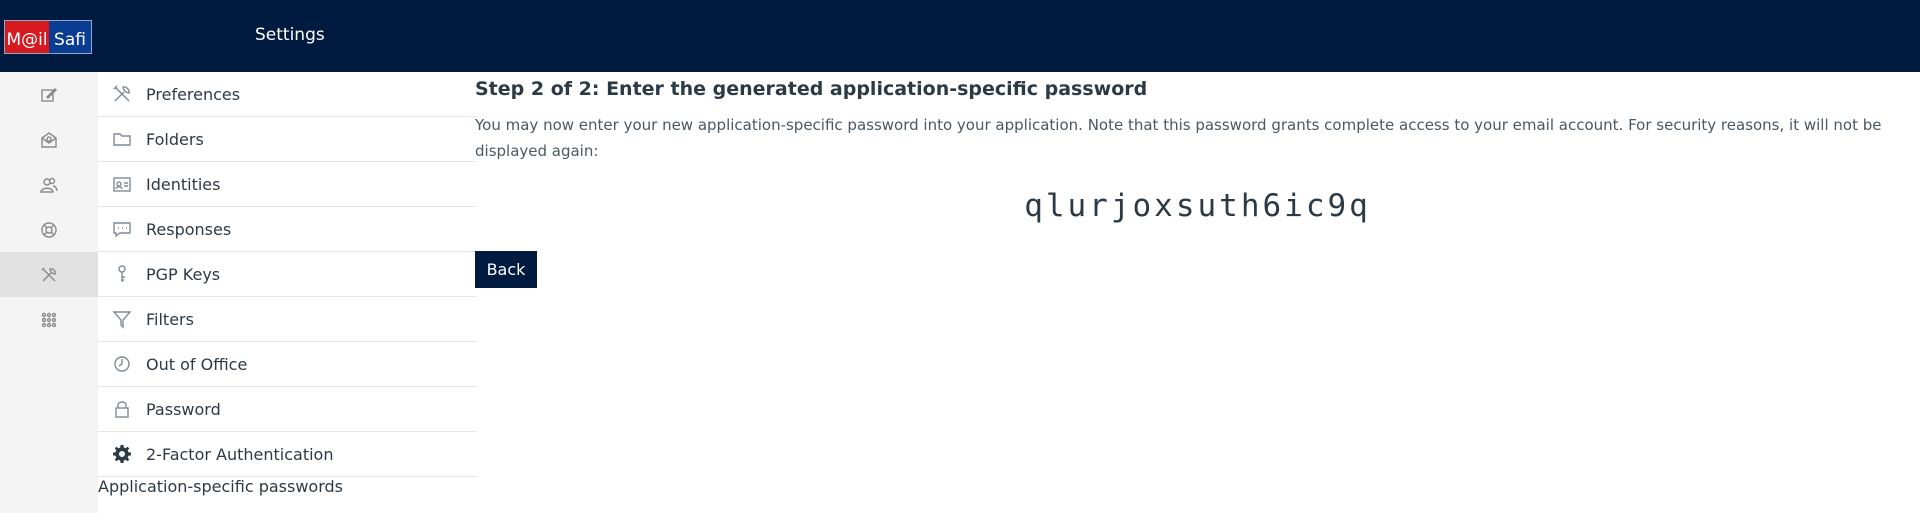  What do you see at coordinates (287, 139) in the screenshot?
I see `settings-item-folders: Folders` at bounding box center [287, 139].